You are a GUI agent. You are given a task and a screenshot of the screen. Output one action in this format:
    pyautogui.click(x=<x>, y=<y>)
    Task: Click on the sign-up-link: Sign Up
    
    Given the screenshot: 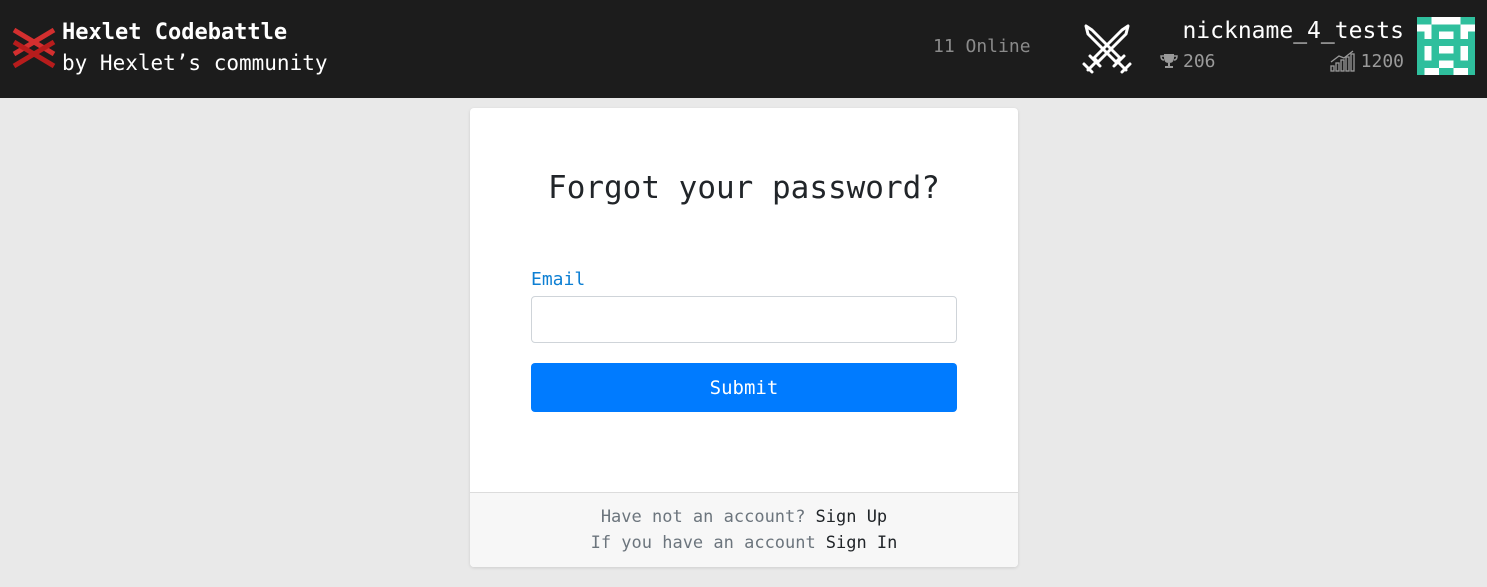 What is the action you would take?
    pyautogui.click(x=852, y=517)
    